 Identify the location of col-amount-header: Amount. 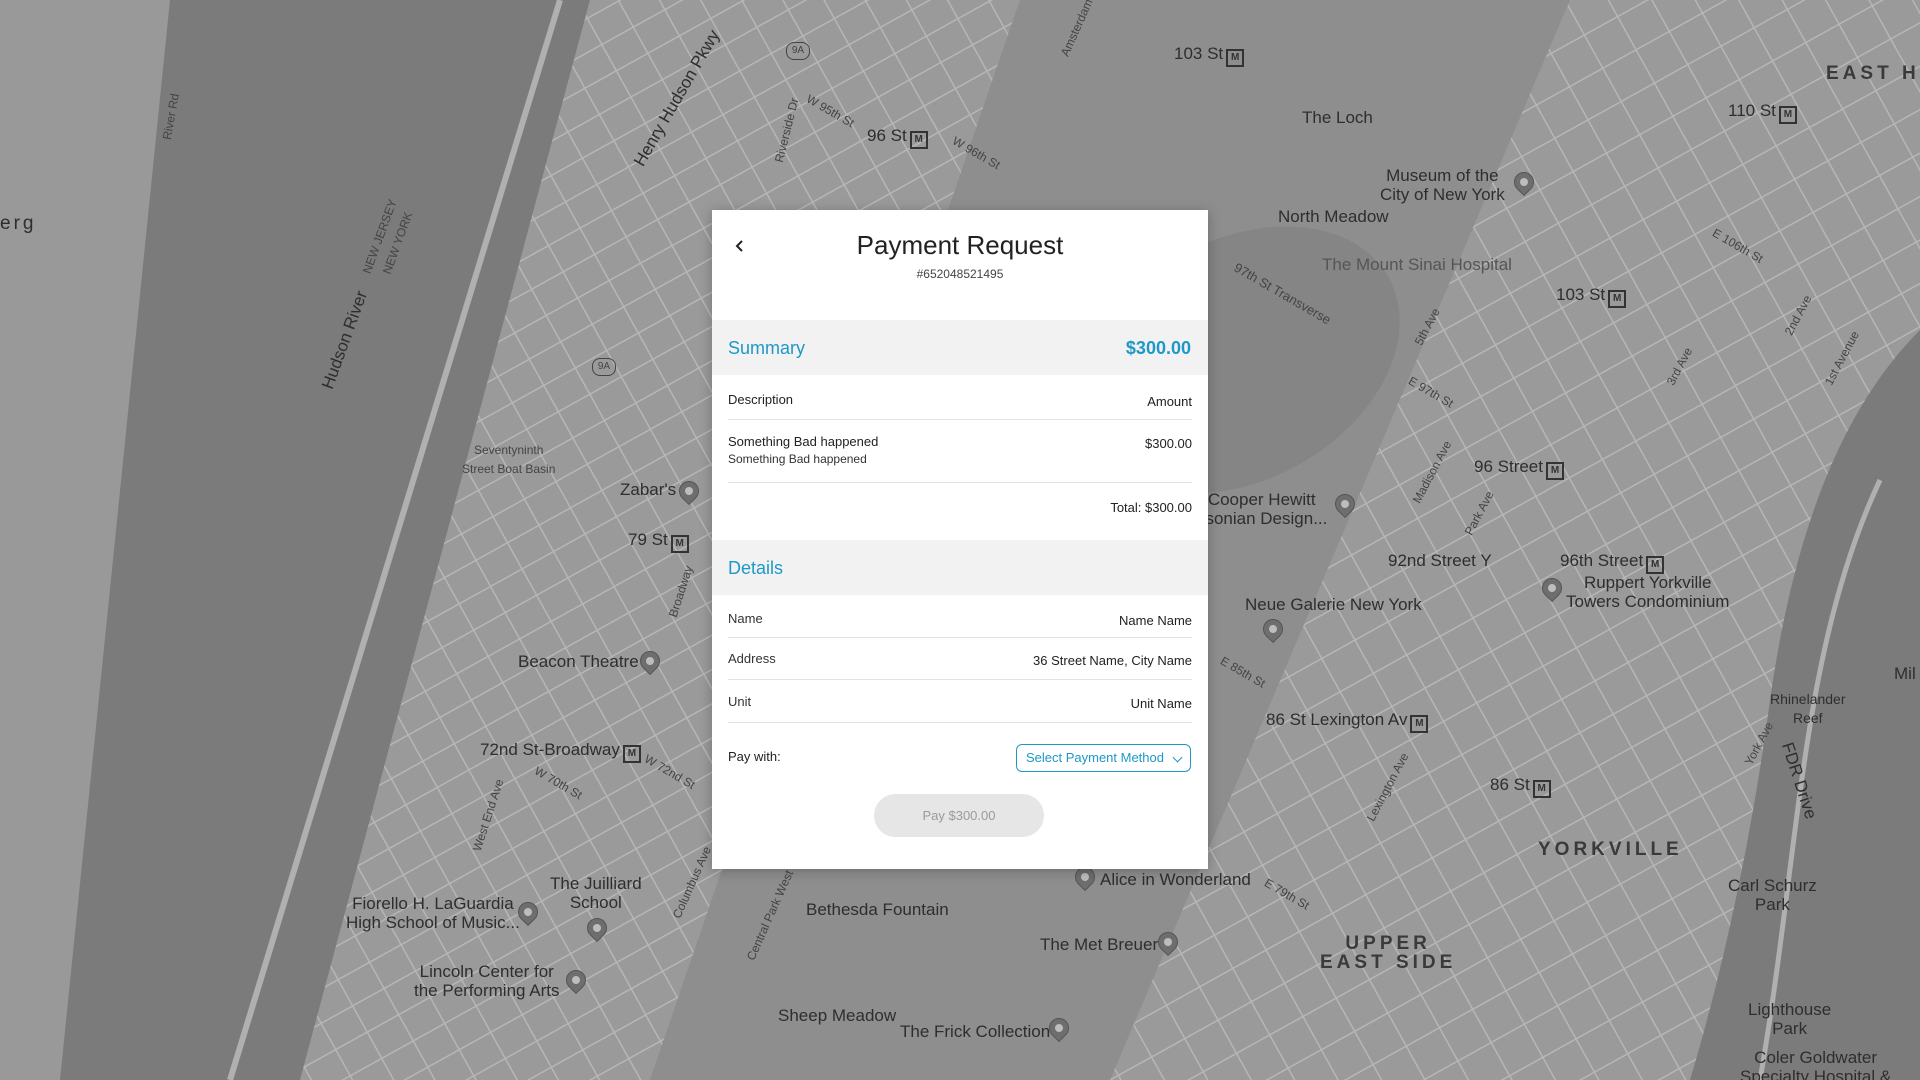
(1169, 401).